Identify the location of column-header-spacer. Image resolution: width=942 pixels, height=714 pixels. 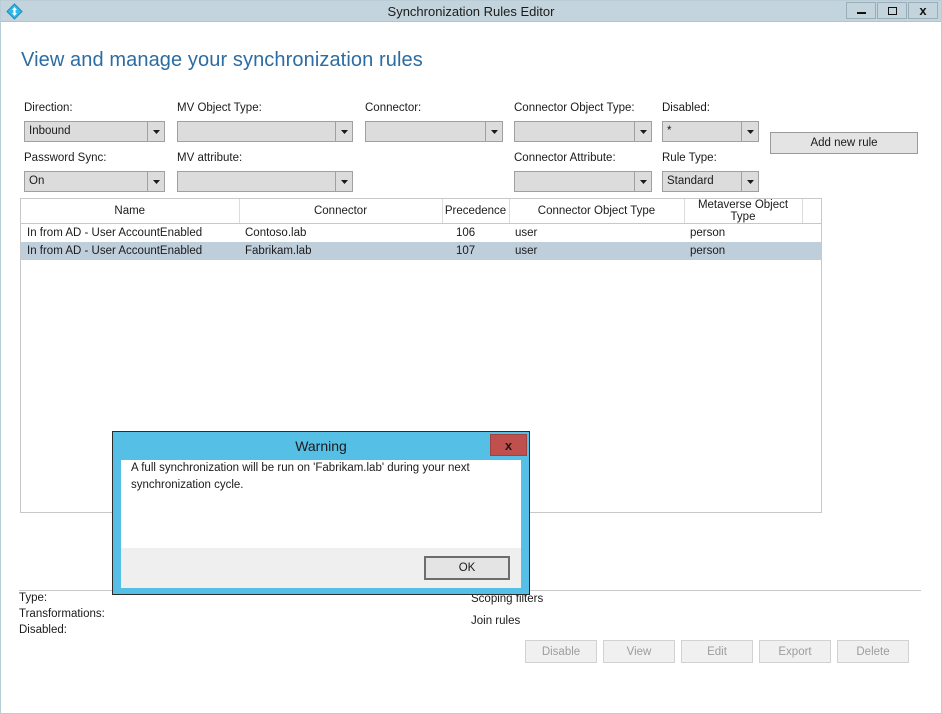
(811, 211).